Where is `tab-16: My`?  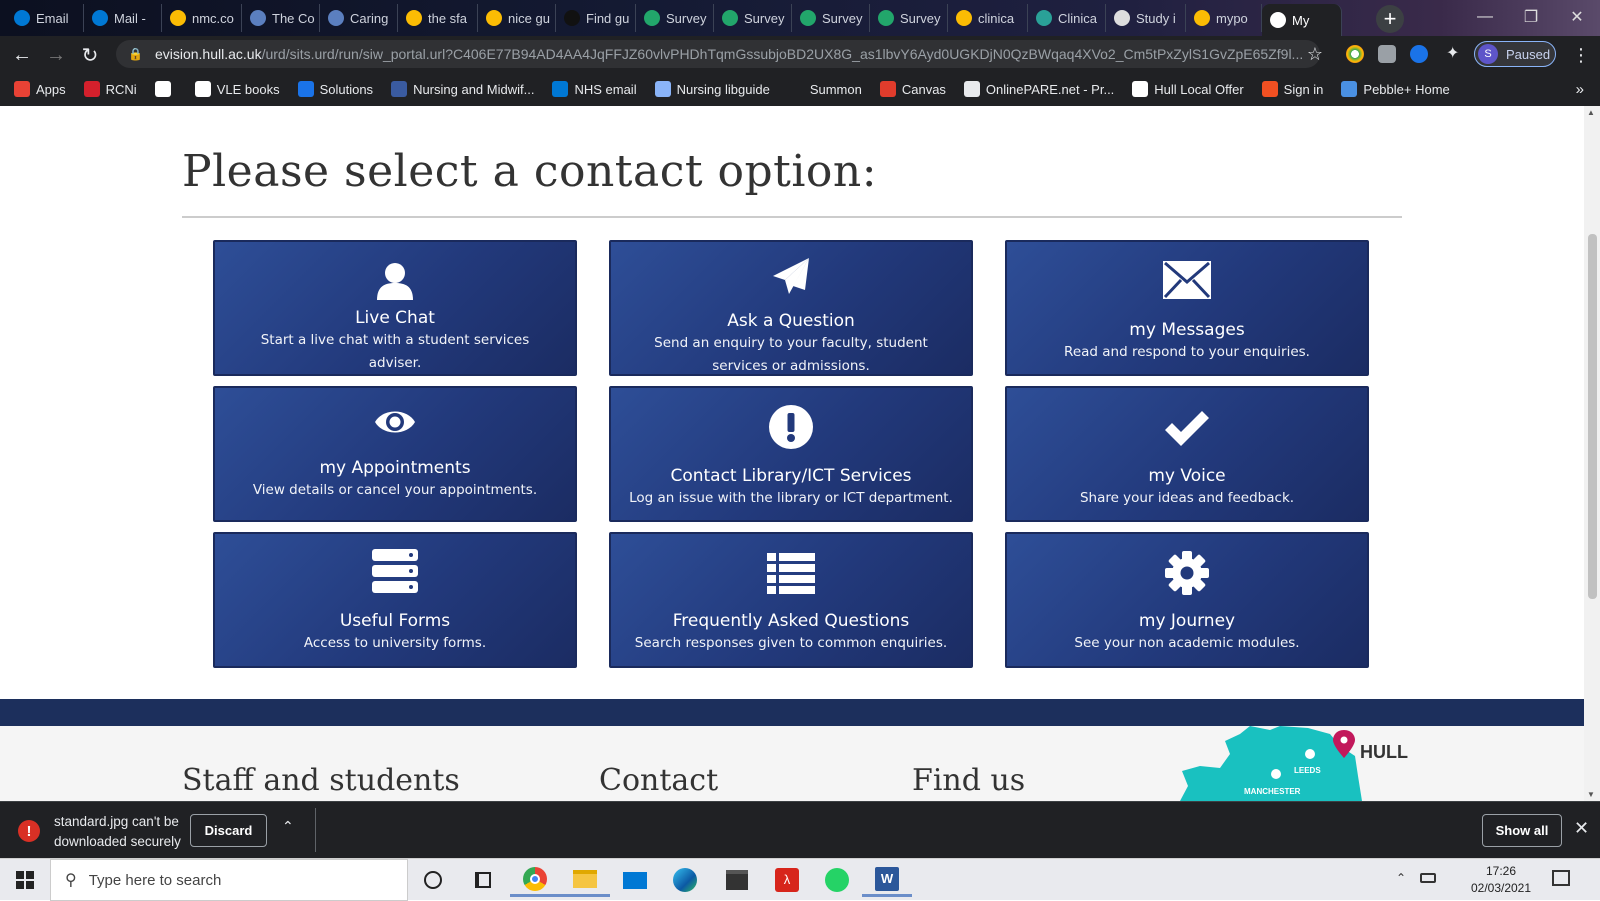 tab-16: My is located at coordinates (1302, 20).